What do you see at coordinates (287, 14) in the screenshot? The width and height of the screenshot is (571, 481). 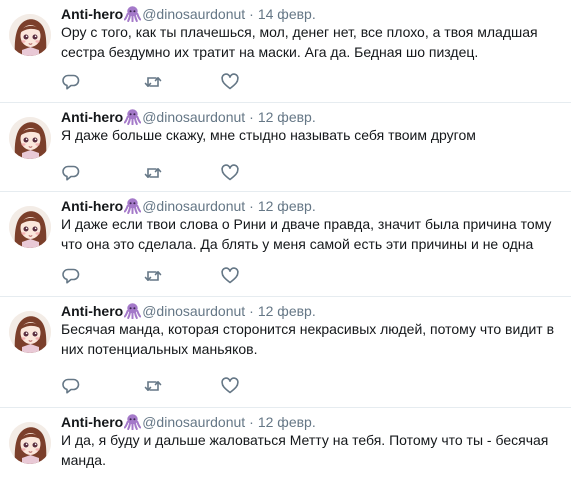 I see `tweet-date: 14 февр.` at bounding box center [287, 14].